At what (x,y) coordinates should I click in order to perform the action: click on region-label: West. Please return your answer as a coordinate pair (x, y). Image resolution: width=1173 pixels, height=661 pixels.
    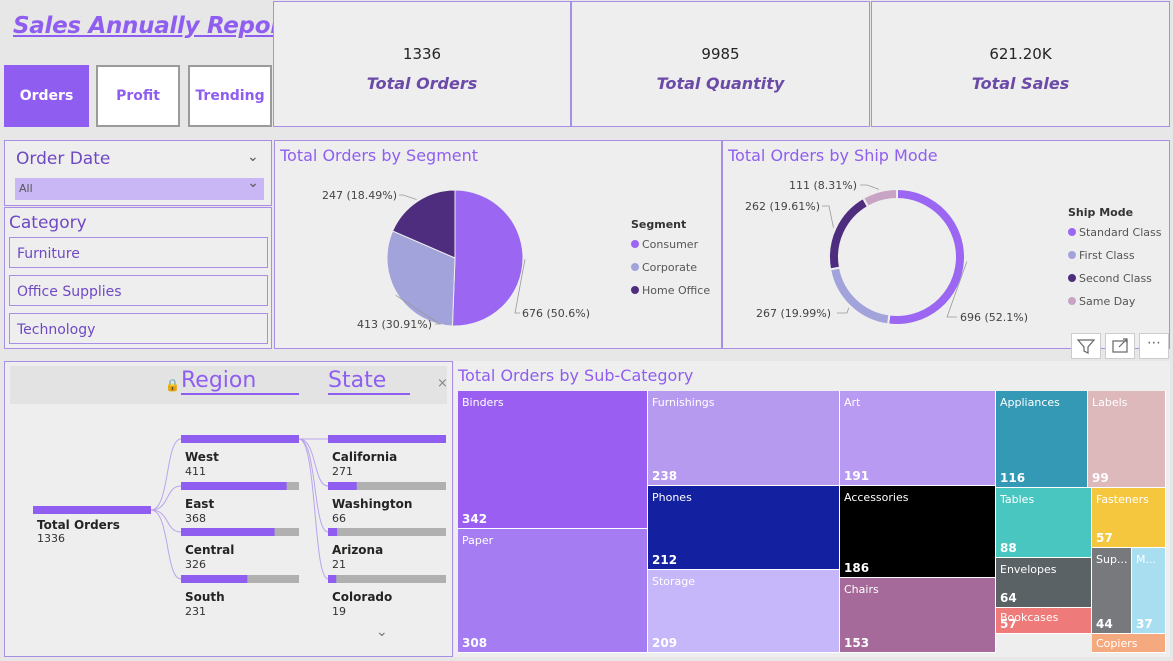
    Looking at the image, I should click on (202, 457).